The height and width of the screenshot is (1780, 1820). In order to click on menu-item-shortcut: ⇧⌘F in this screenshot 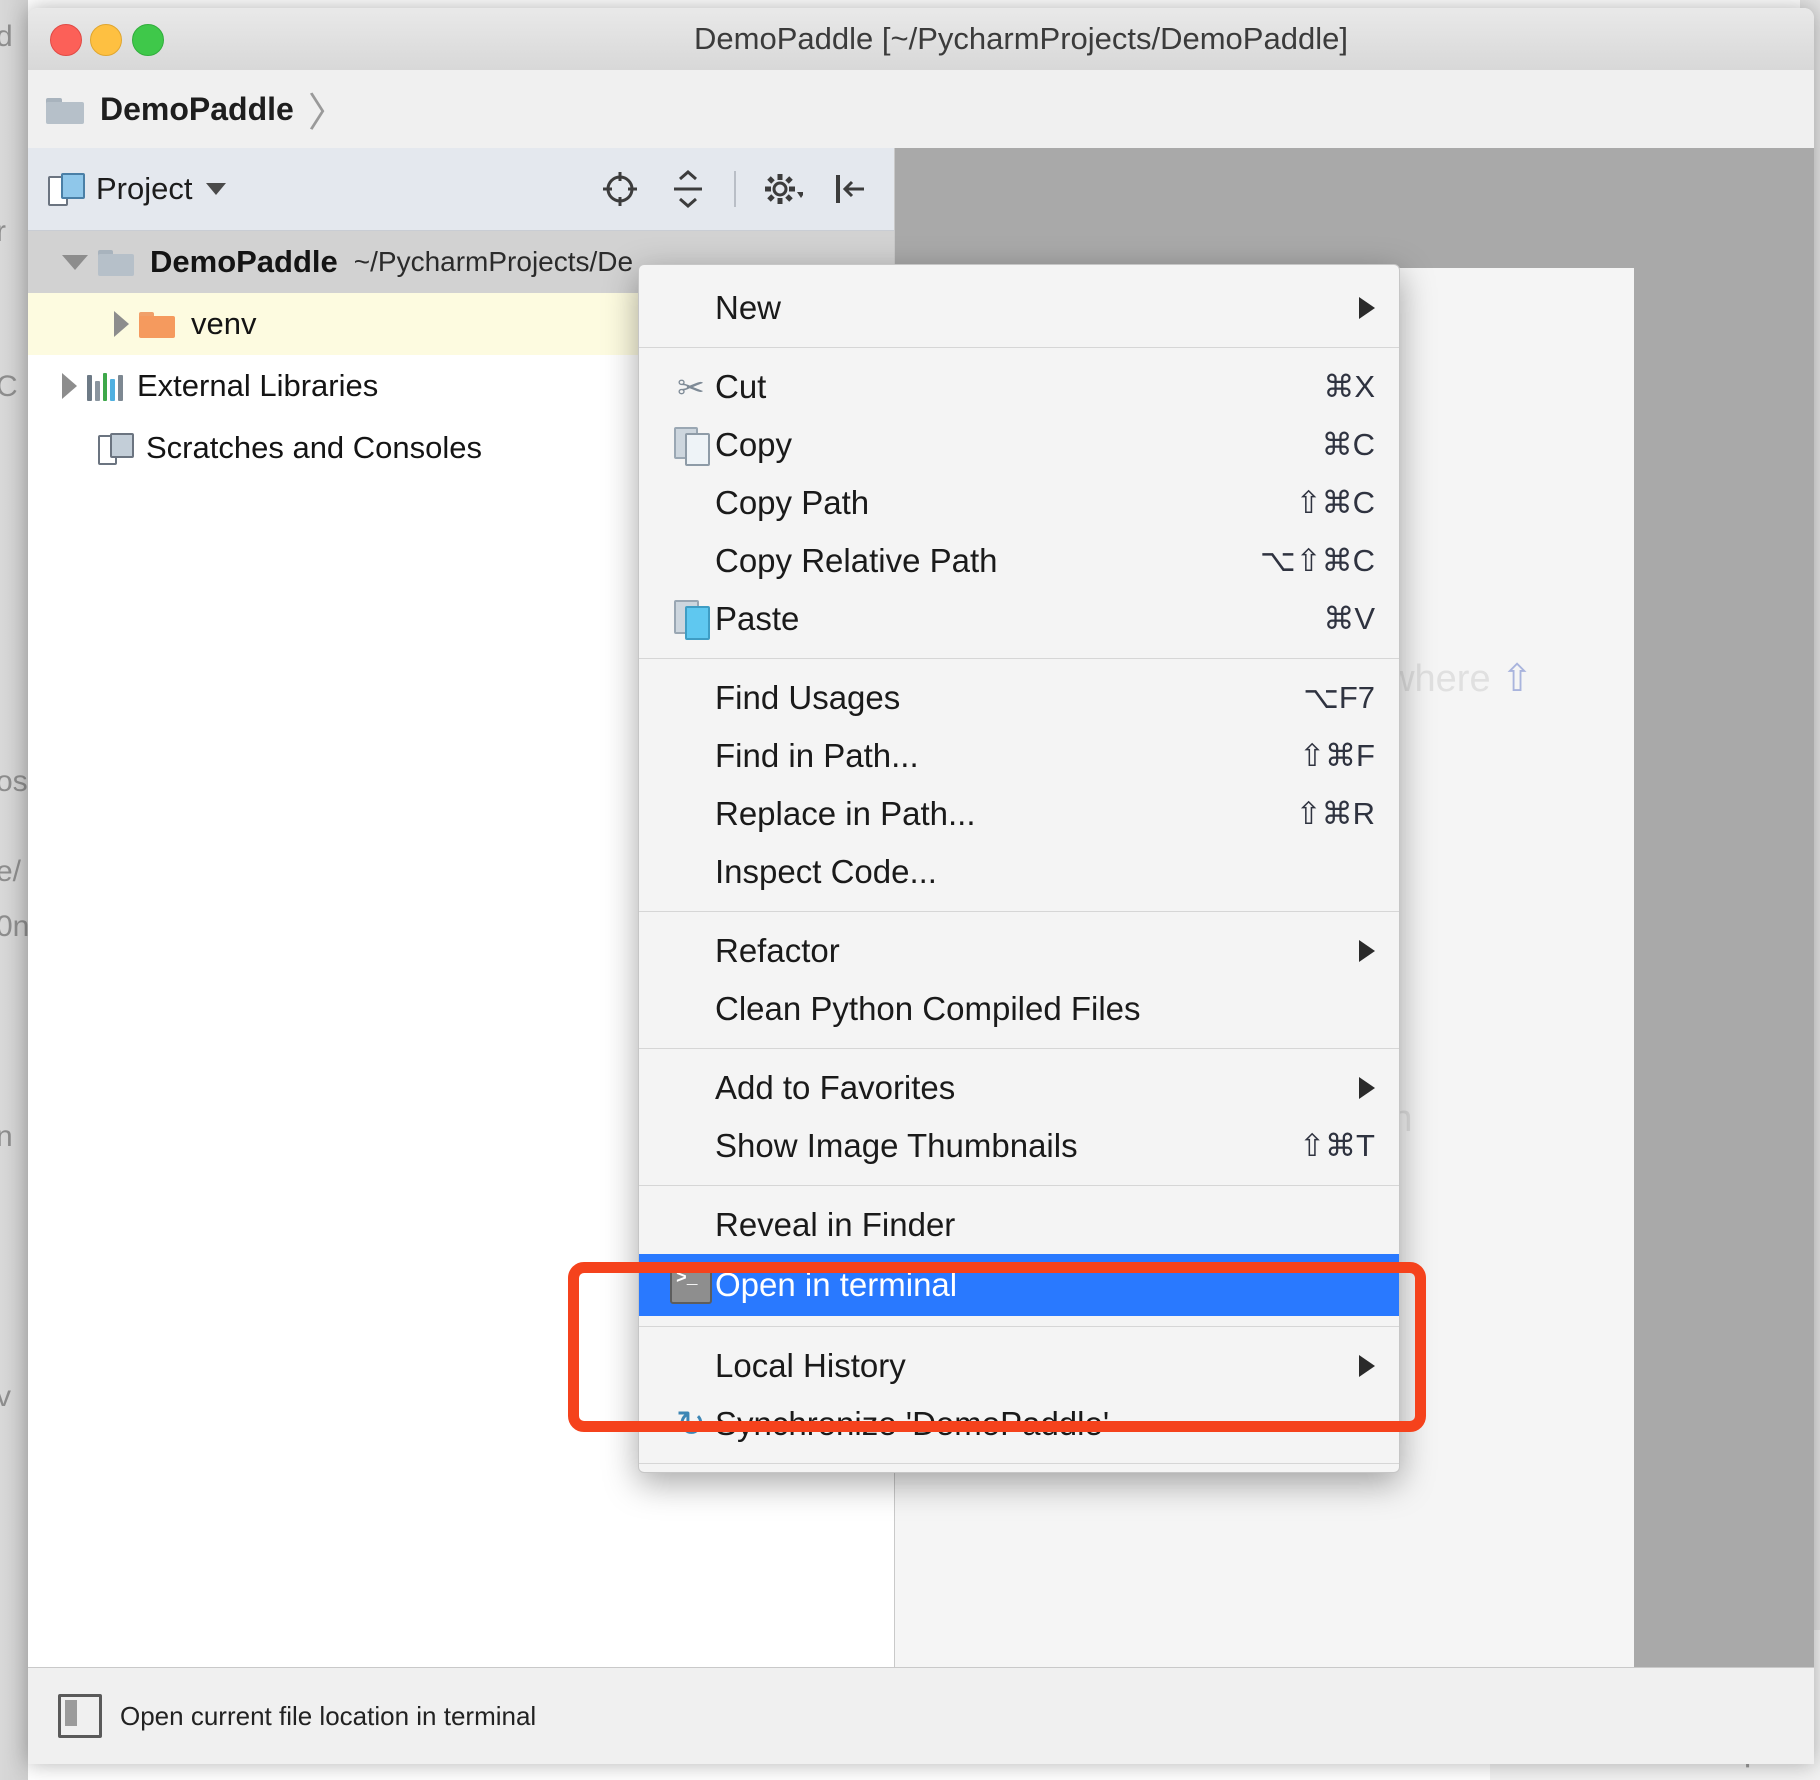, I will do `click(1337, 755)`.